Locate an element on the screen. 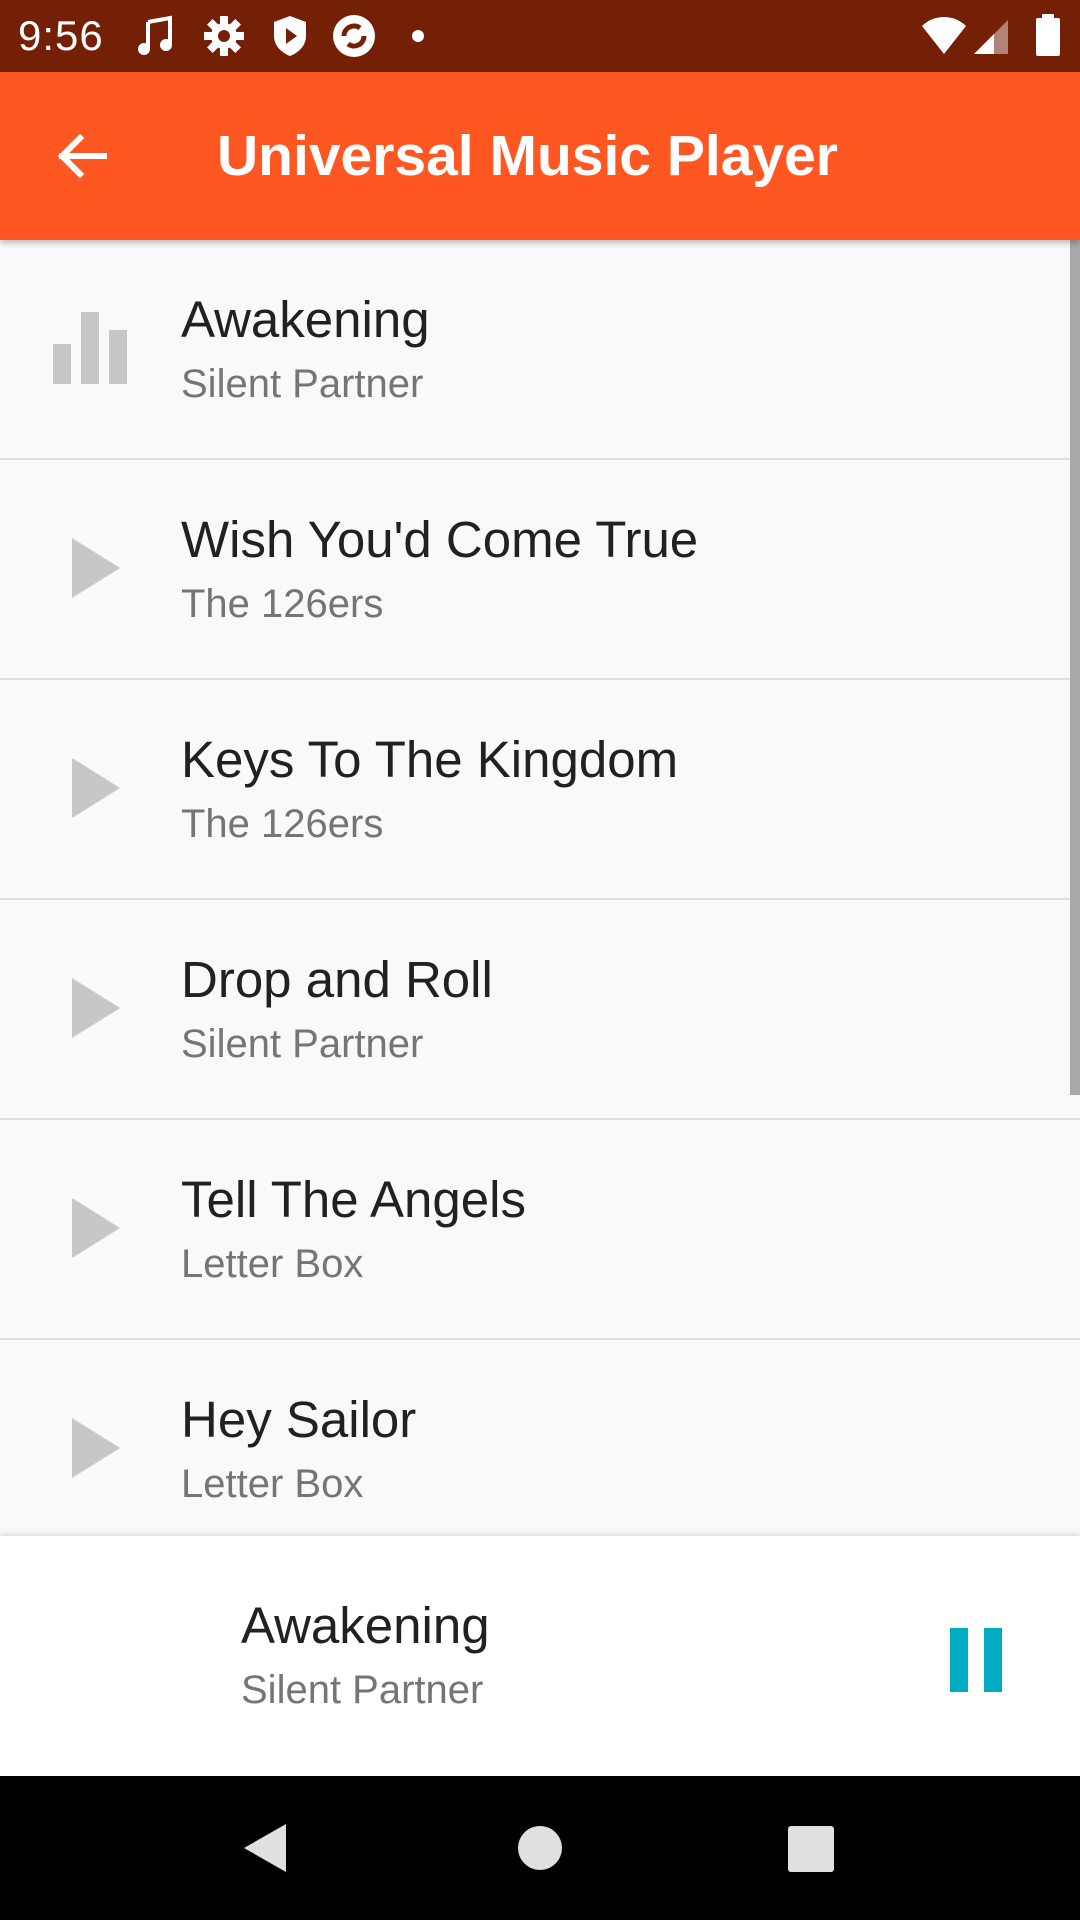 Image resolution: width=1080 pixels, height=1920 pixels. pause-icon is located at coordinates (976, 1660).